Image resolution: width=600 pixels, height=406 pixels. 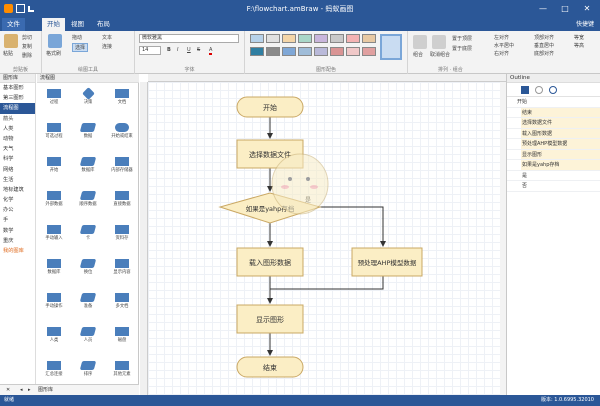 What do you see at coordinates (103, 24) in the screenshot?
I see `tab-layout: 布局` at bounding box center [103, 24].